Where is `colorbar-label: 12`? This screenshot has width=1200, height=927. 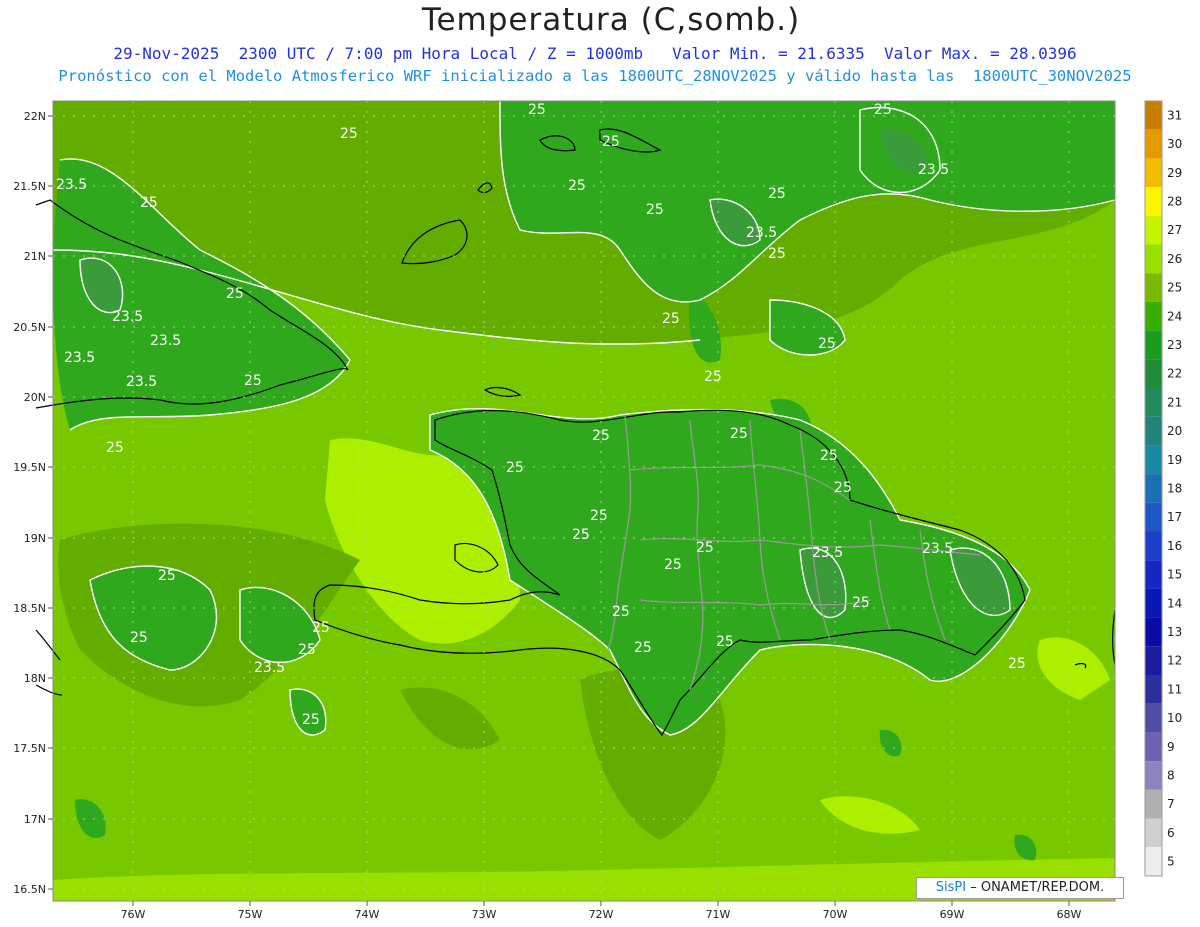 colorbar-label: 12 is located at coordinates (1174, 661).